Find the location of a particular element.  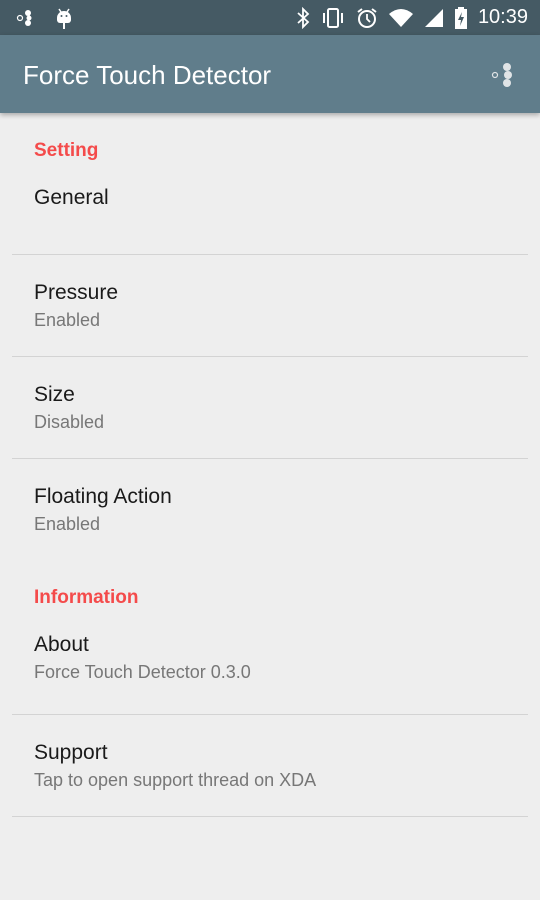

pref-size: Size Disabled is located at coordinates (270, 407).